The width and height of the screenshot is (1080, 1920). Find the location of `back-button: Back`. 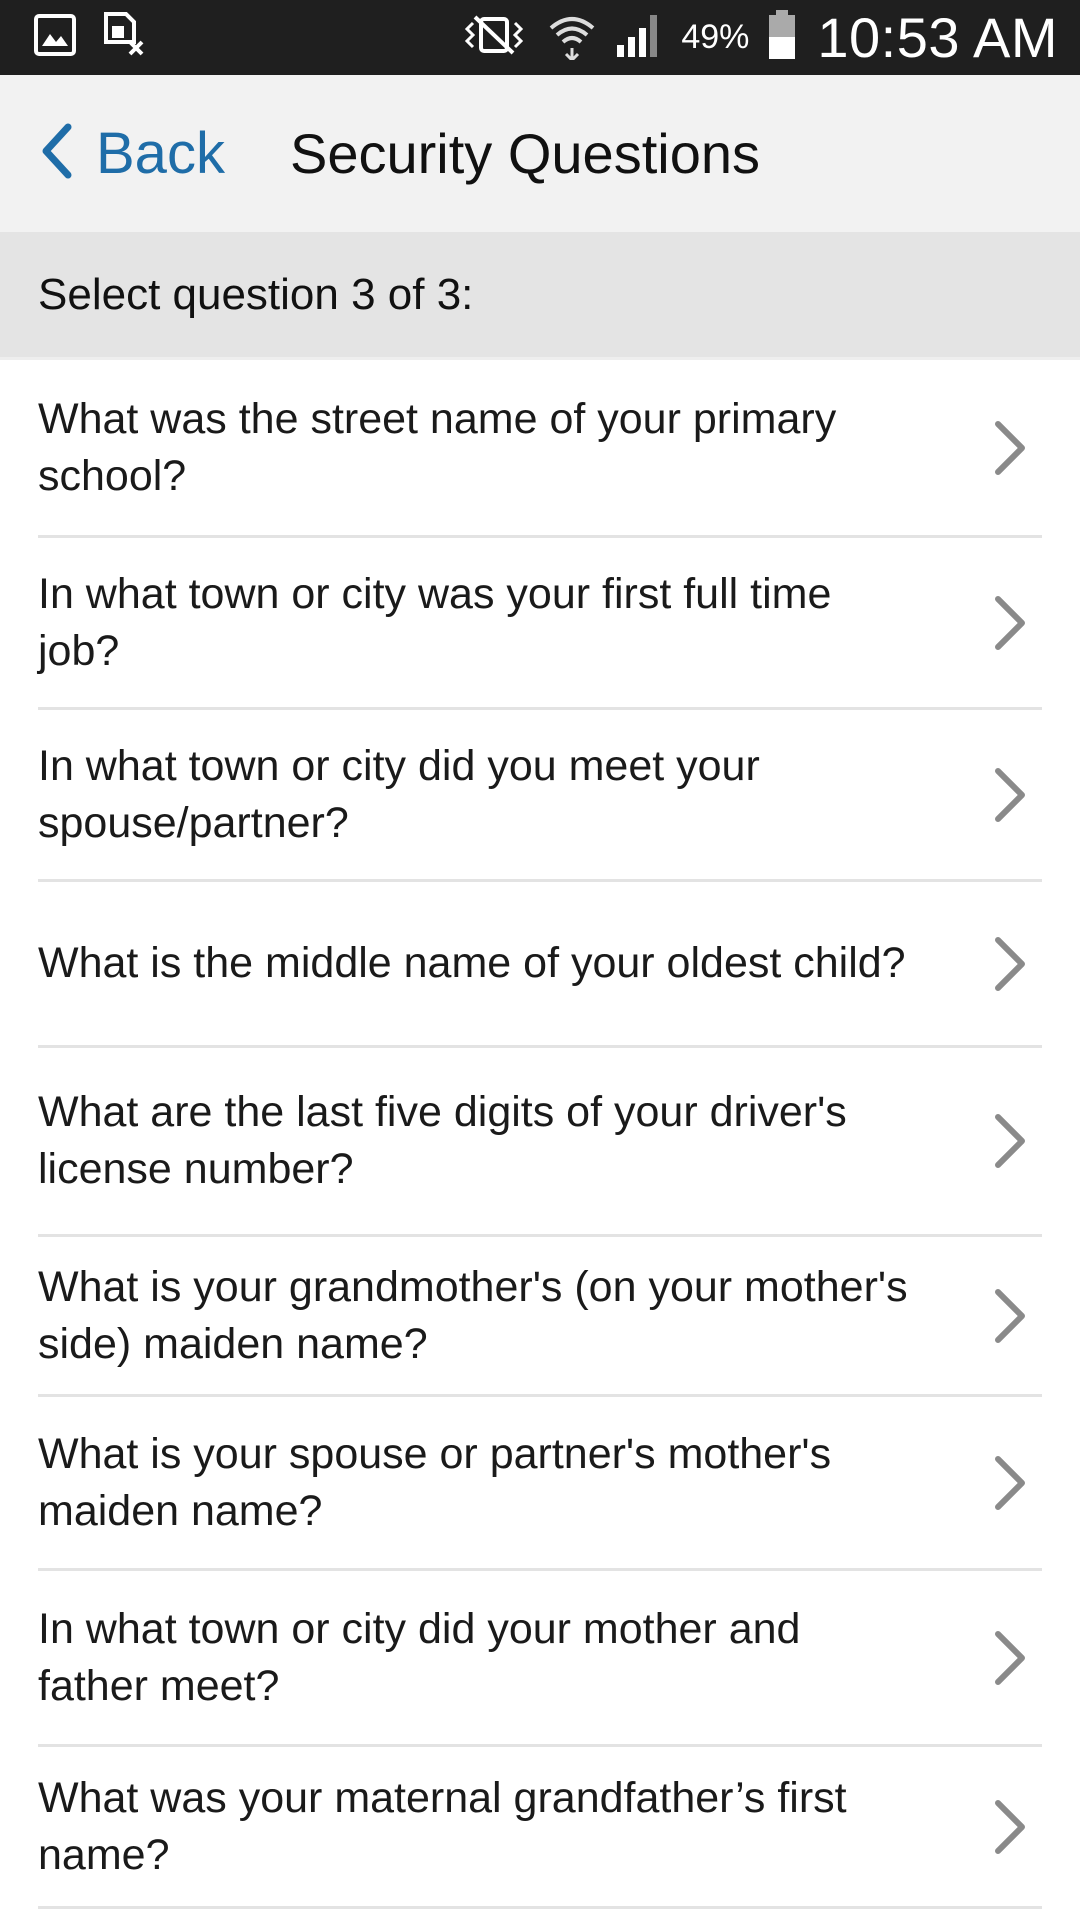

back-button: Back is located at coordinates (131, 153).